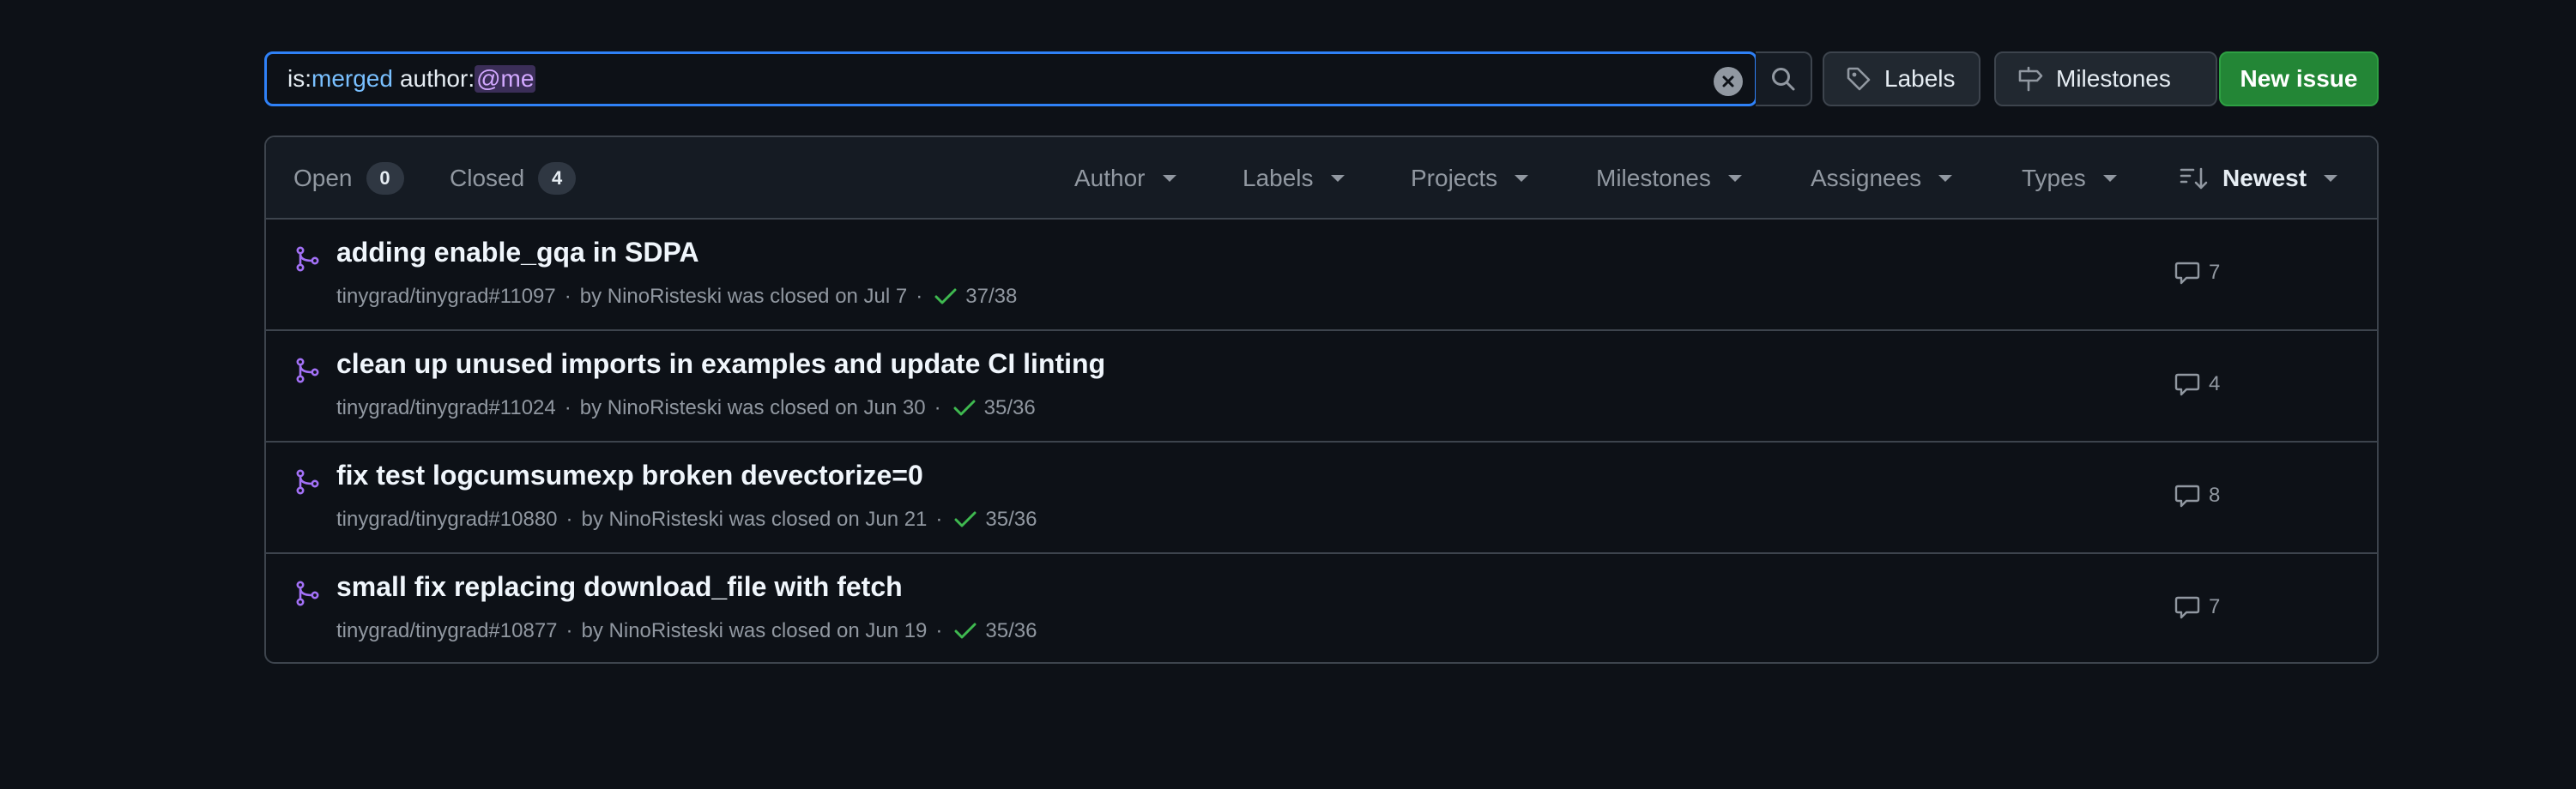 Image resolution: width=2576 pixels, height=789 pixels. What do you see at coordinates (754, 519) in the screenshot?
I see `item-byline: by NinoRisteski was closed on Jun 21` at bounding box center [754, 519].